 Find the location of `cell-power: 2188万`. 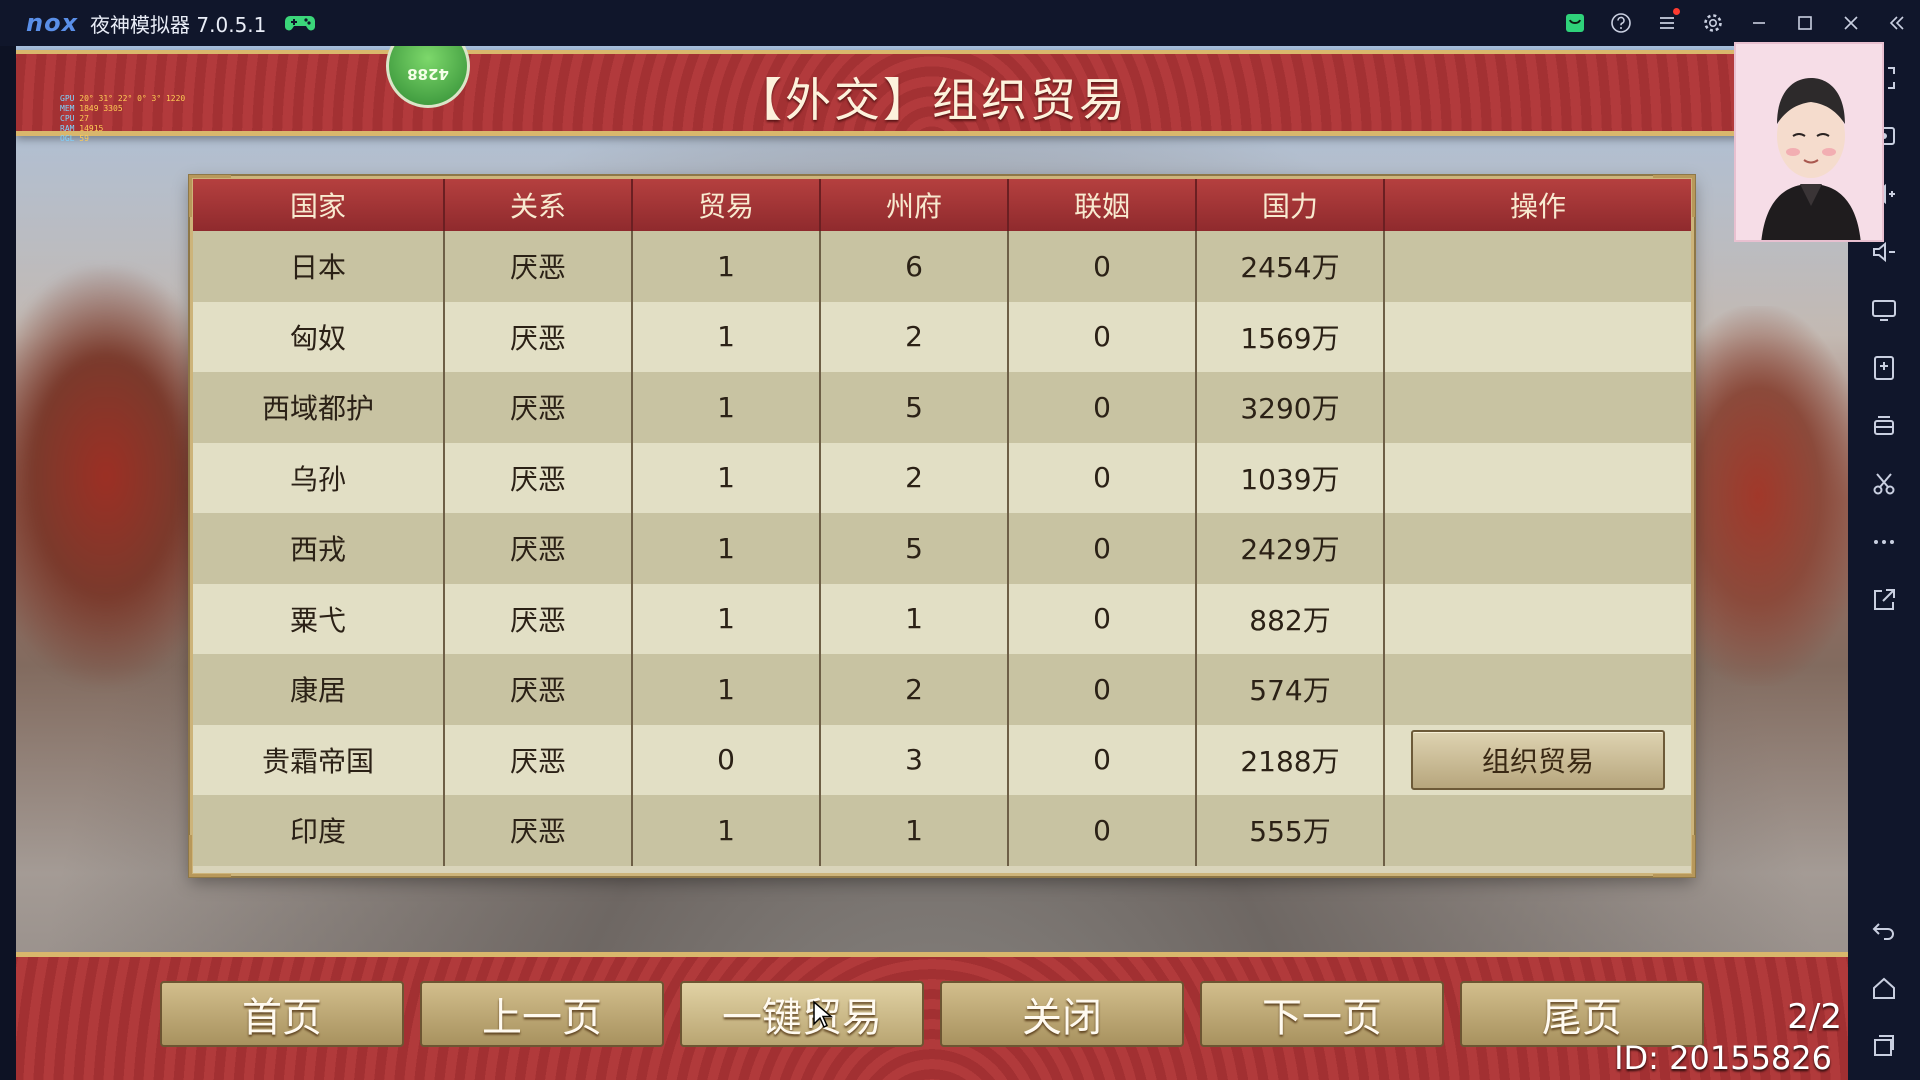

cell-power: 2188万 is located at coordinates (1291, 759).